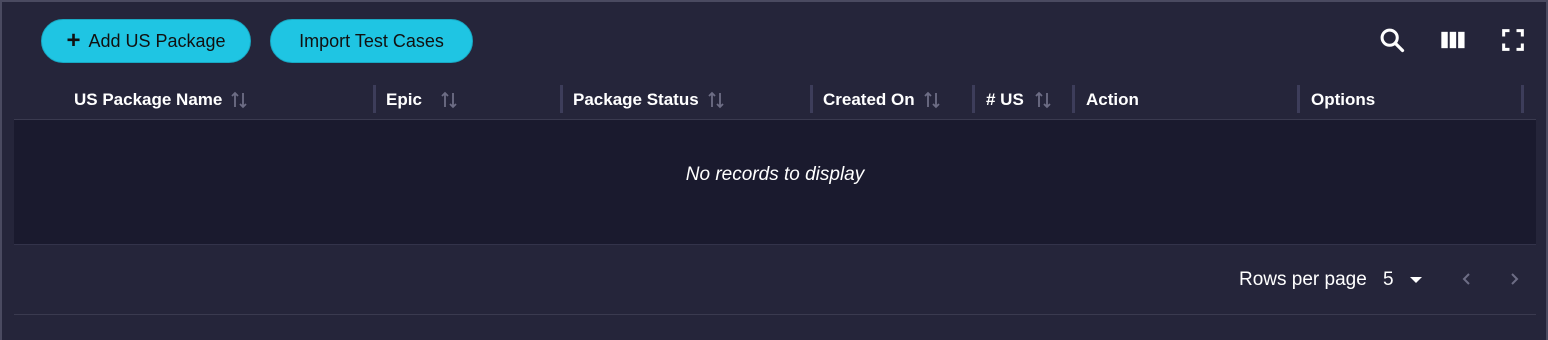 This screenshot has height=340, width=1548. I want to click on column-header-created-on: Created On, so click(882, 100).